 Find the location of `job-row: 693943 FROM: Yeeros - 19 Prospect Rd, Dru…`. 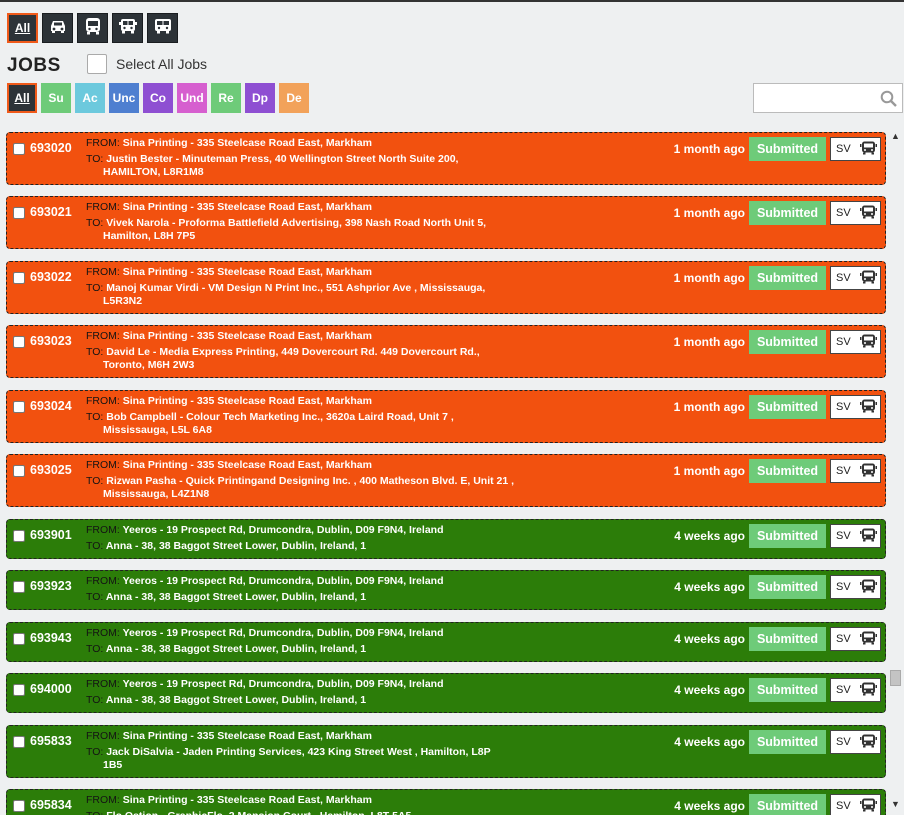

job-row: 693943 FROM: Yeeros - 19 Prospect Rd, Dru… is located at coordinates (446, 642).